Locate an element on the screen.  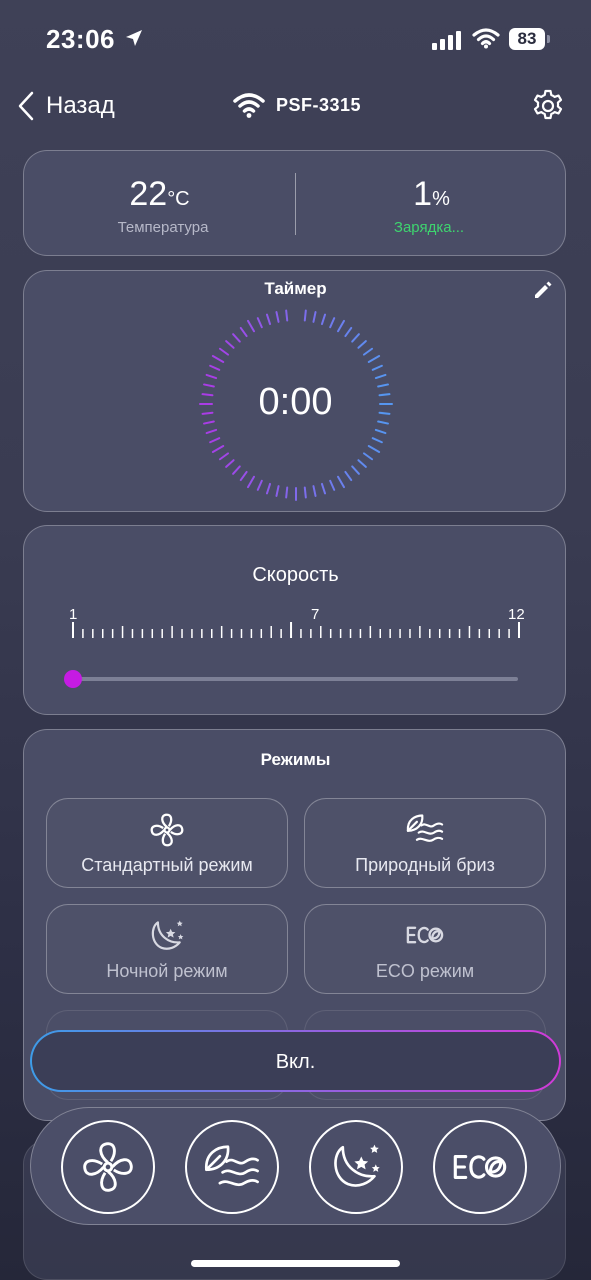
chevron-left-icon is located at coordinates (26, 106).